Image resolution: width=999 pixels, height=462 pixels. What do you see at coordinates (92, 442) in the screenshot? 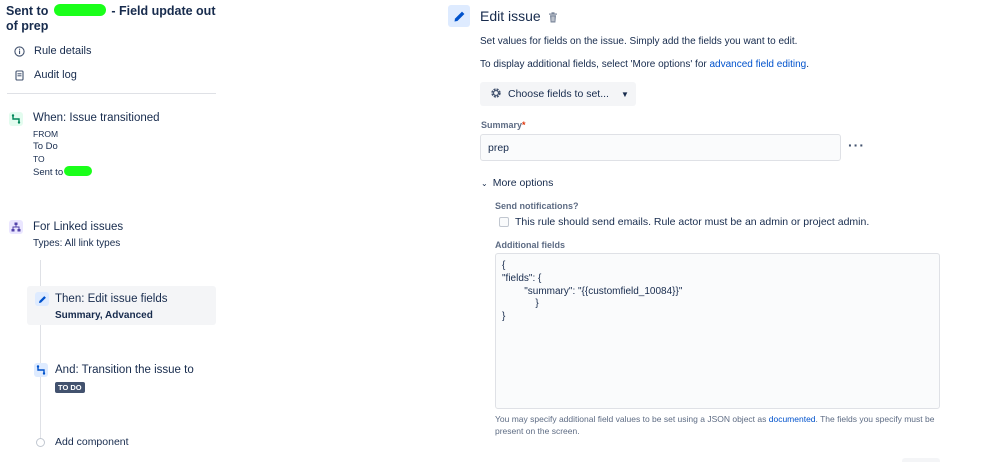
I see `add-component-label: Add component` at bounding box center [92, 442].